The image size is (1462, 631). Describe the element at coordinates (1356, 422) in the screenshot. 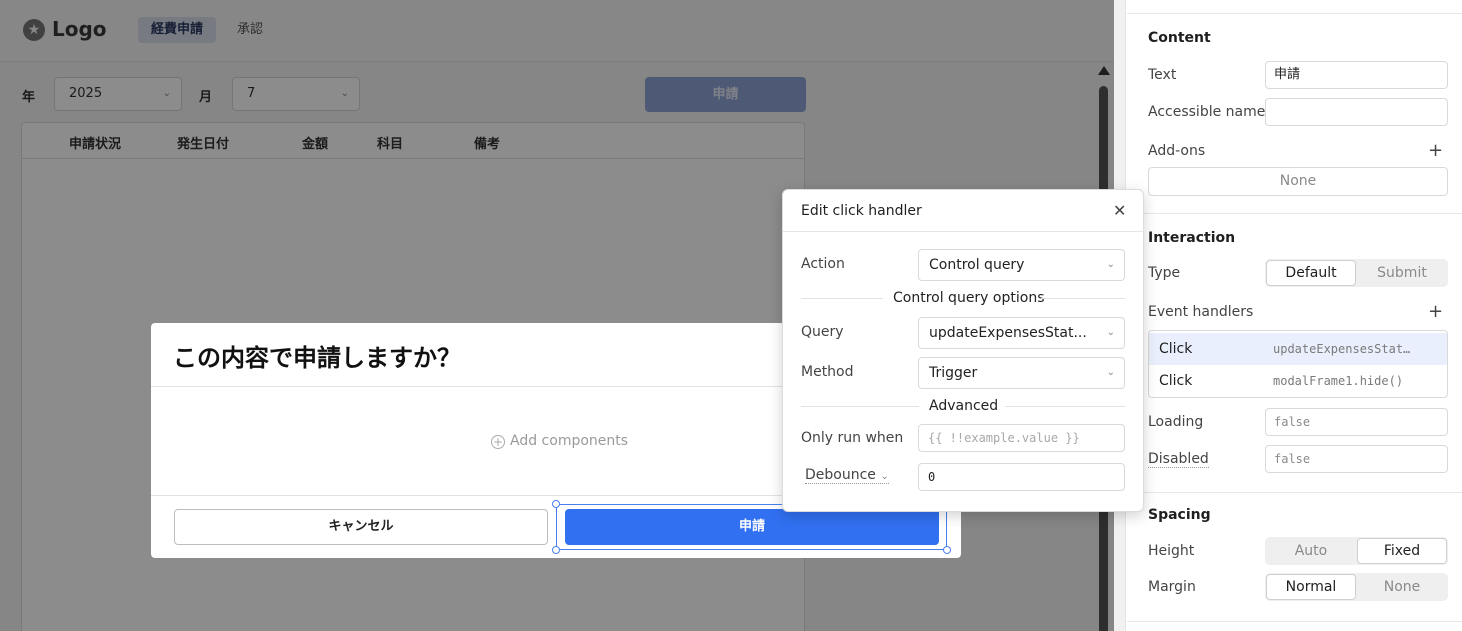

I see `loading-field: false` at that location.